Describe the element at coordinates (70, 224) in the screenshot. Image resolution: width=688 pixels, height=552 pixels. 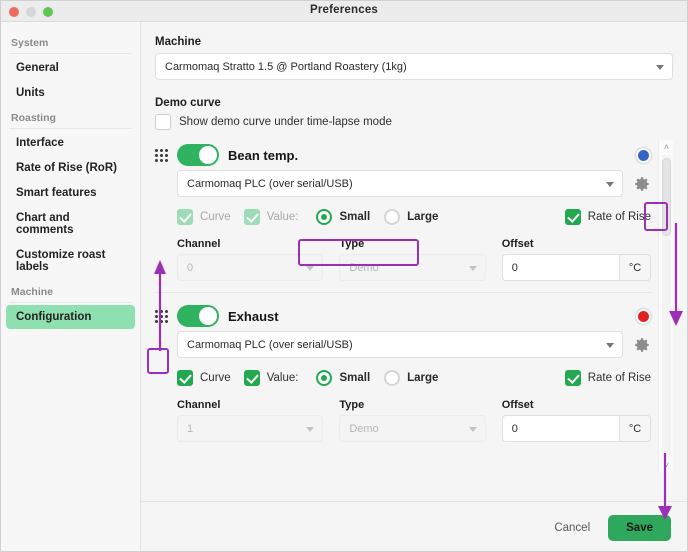
I see `sidebar-item-chart-and-comments: Chart and comments` at that location.